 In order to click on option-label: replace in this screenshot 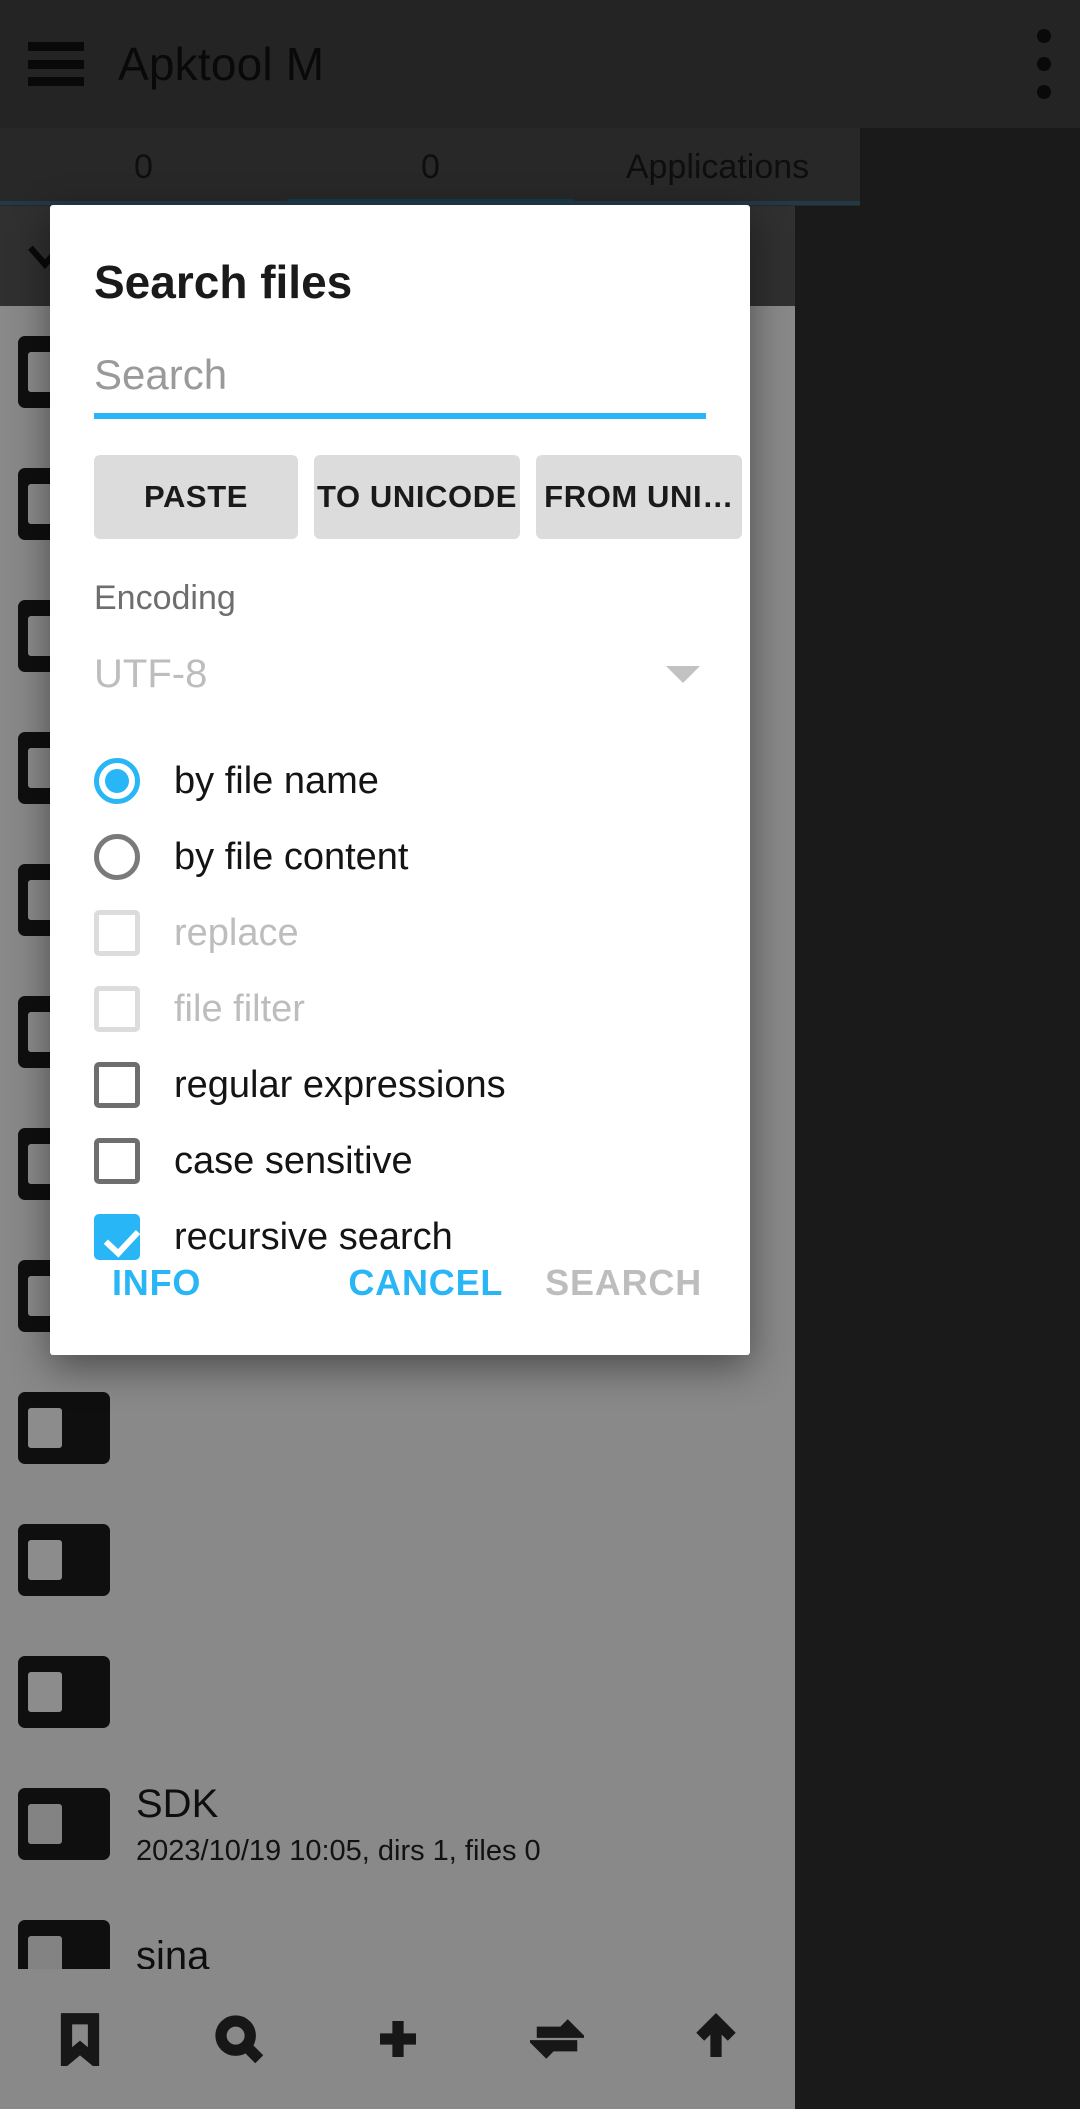, I will do `click(236, 932)`.